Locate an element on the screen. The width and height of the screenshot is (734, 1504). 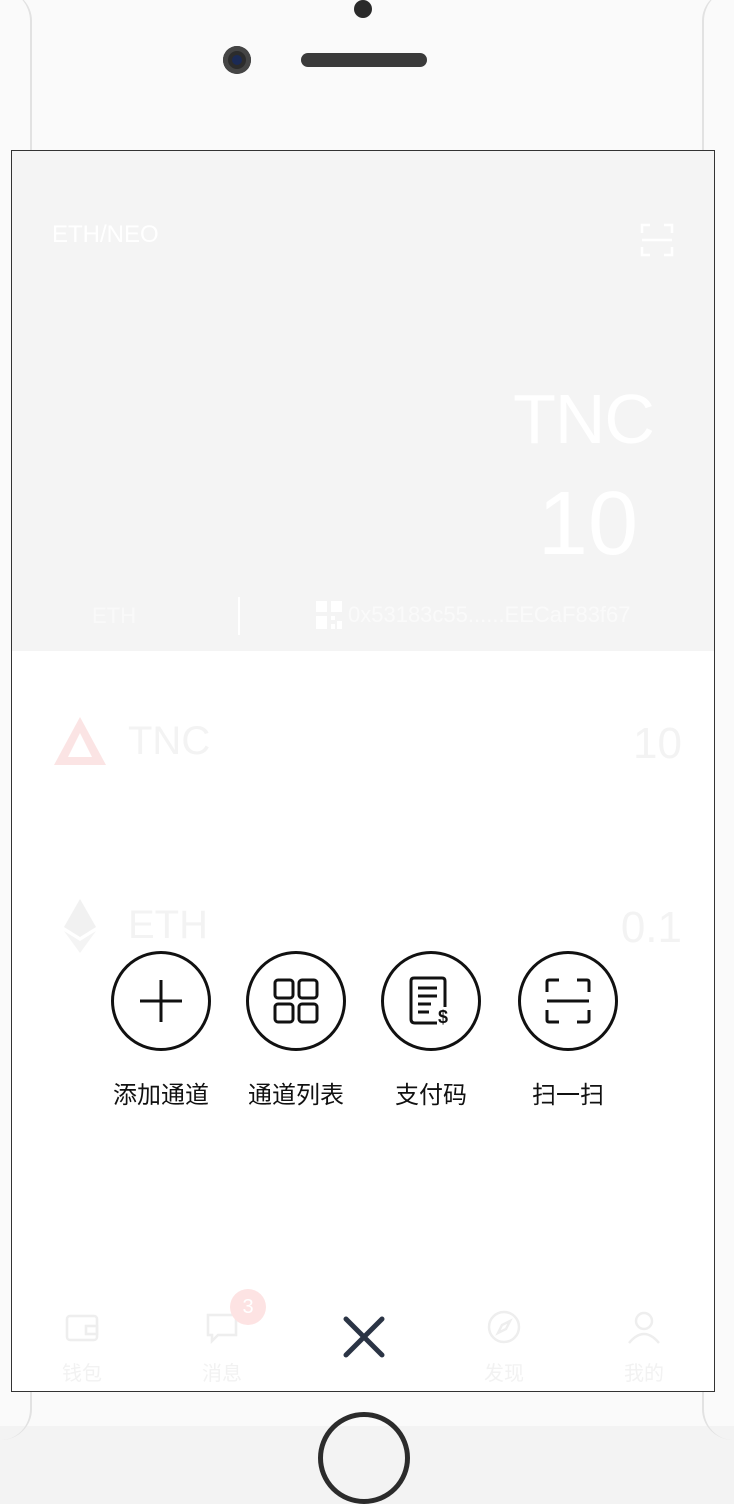
channel-list-button: 通道列表 is located at coordinates (296, 1030).